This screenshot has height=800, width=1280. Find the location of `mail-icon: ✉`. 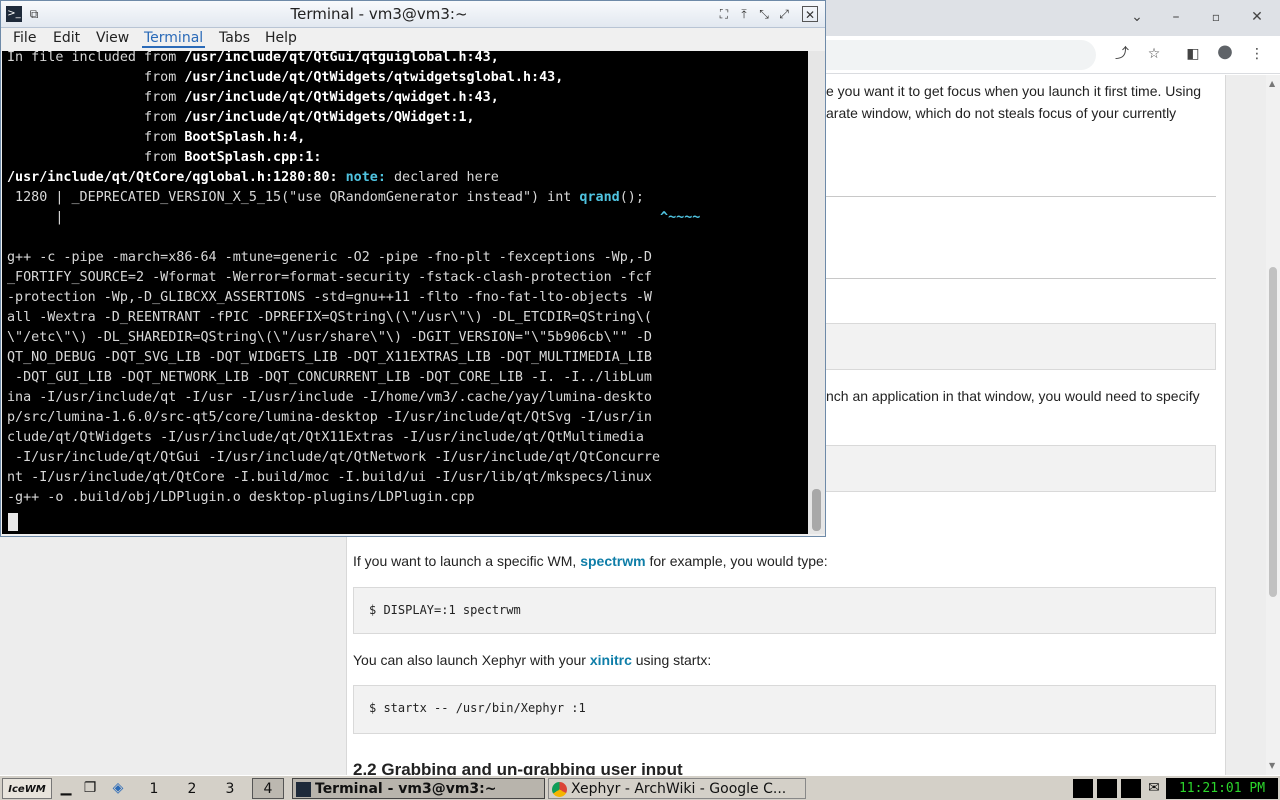

mail-icon: ✉ is located at coordinates (1154, 788).